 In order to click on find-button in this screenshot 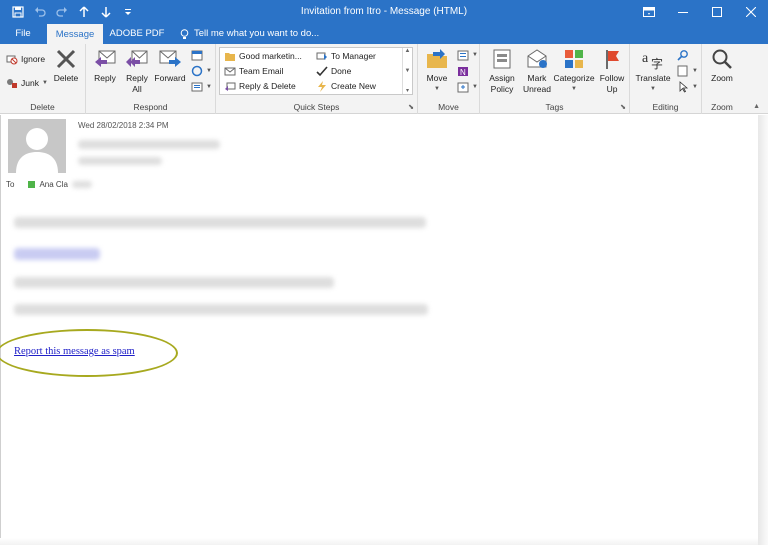, I will do `click(682, 55)`.